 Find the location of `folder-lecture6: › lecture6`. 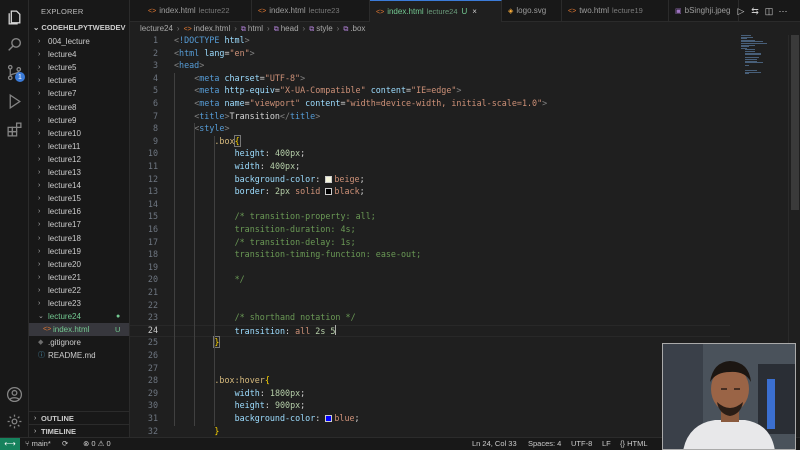

folder-lecture6: › lecture6 is located at coordinates (79, 80).